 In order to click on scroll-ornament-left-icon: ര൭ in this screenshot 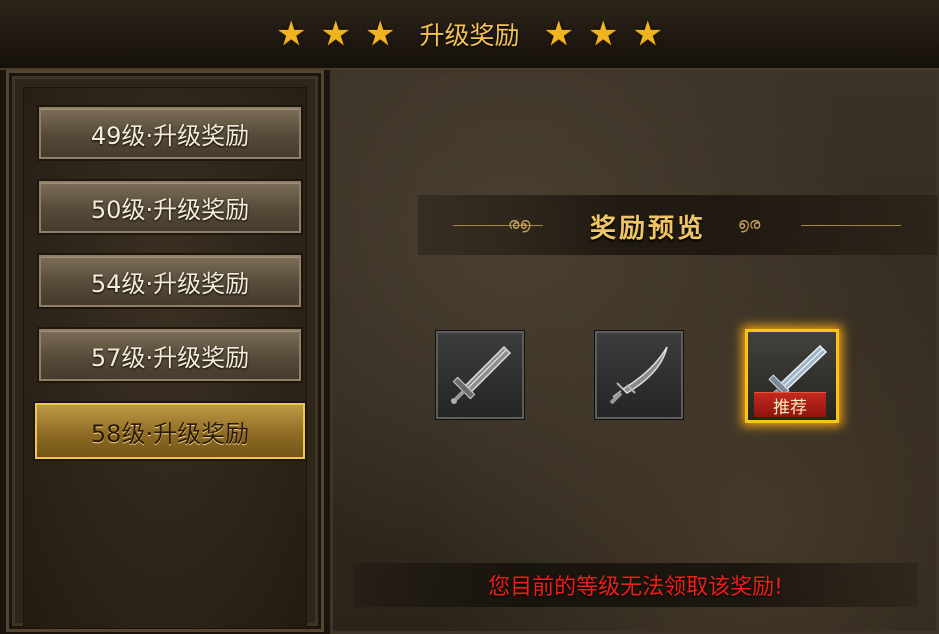, I will do `click(519, 223)`.